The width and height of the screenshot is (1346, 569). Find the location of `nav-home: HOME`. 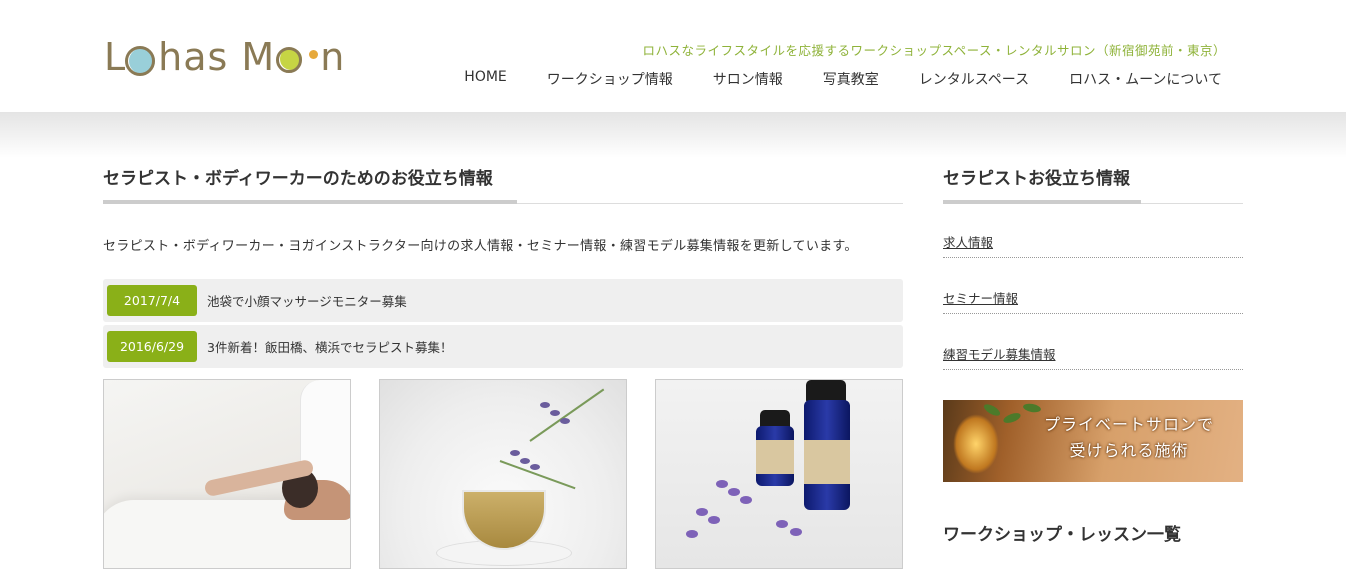

nav-home: HOME is located at coordinates (485, 79).